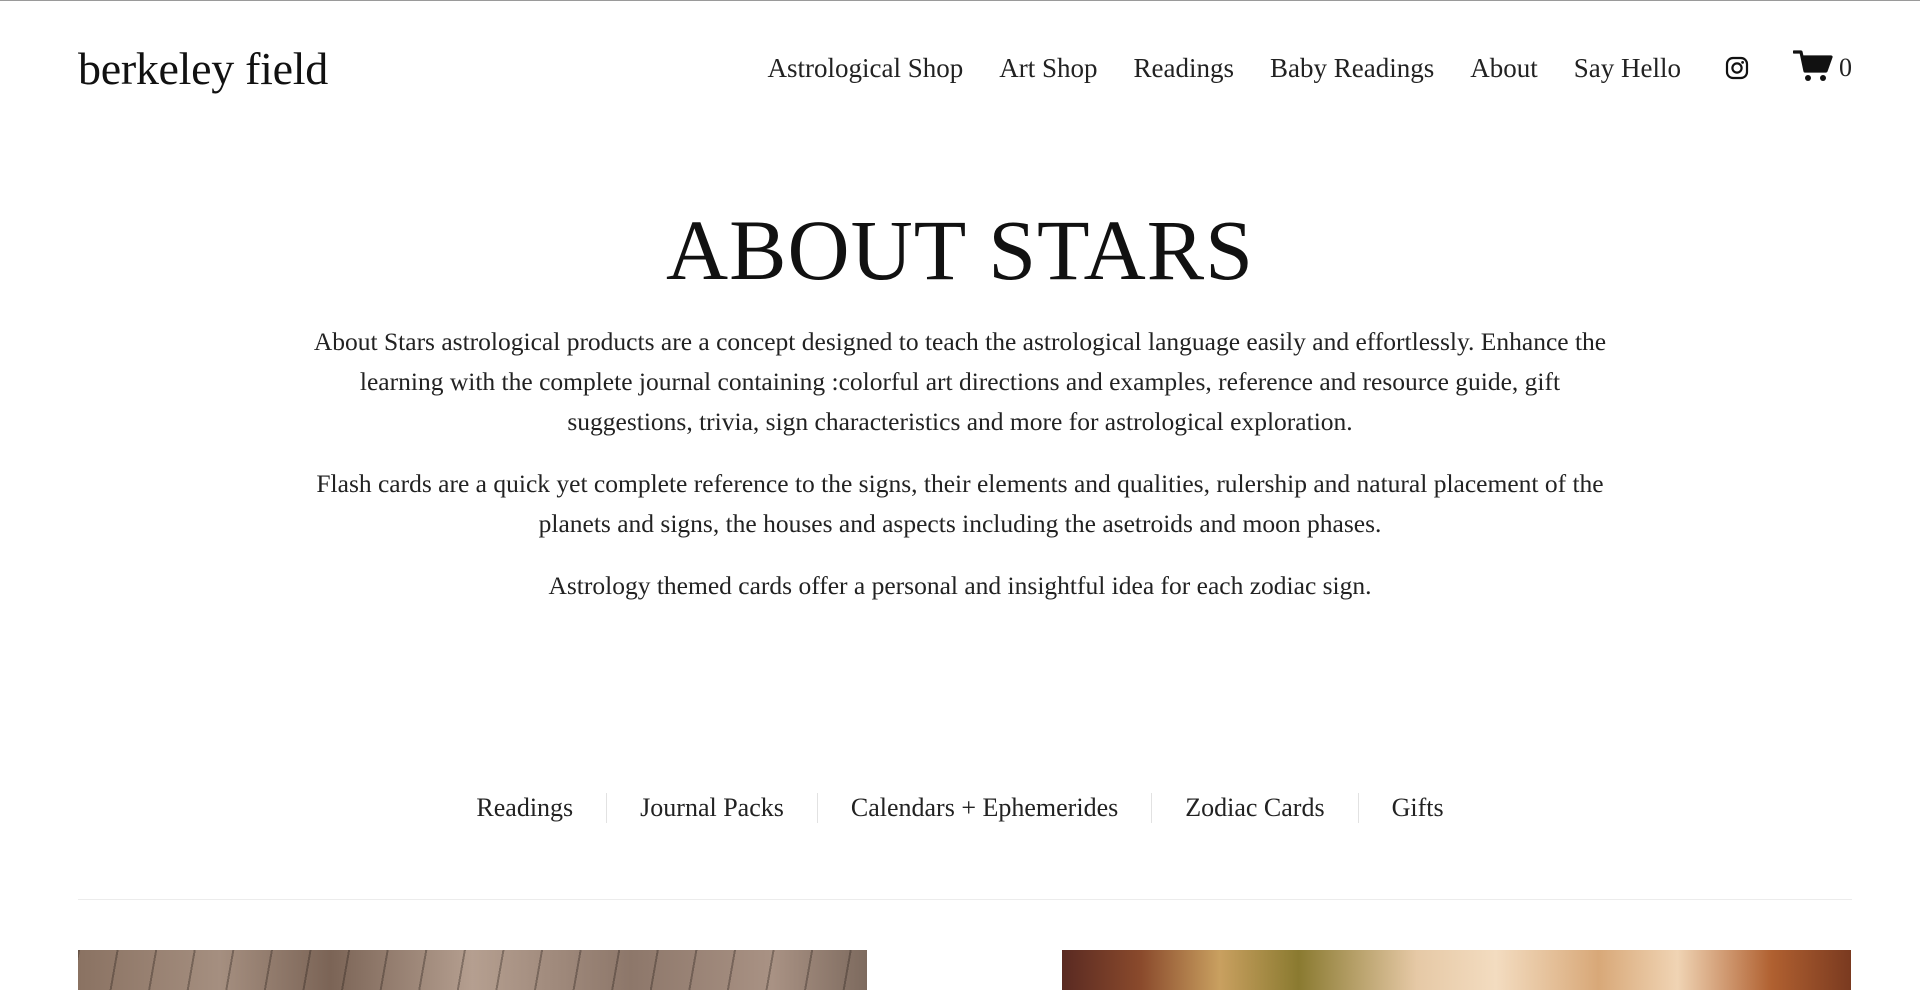  I want to click on nav-baby-readings: Baby Readings, so click(1352, 68).